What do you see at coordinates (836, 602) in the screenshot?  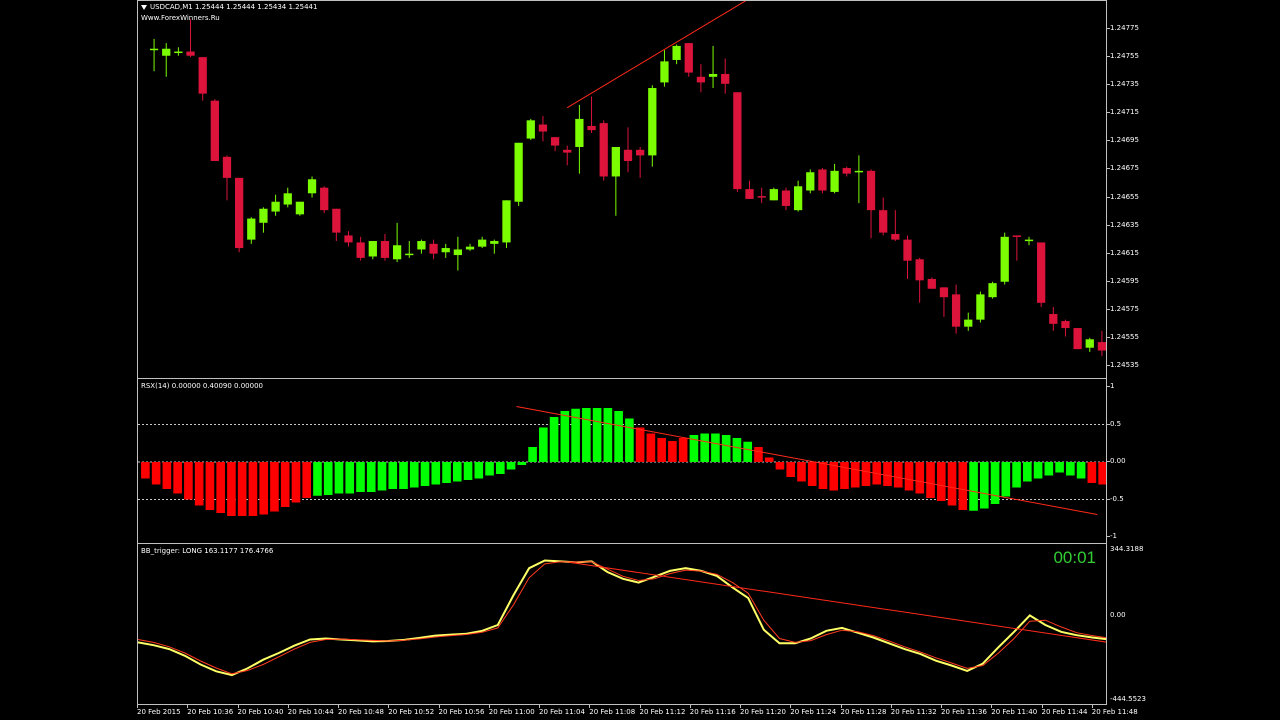 I see `bb-trendline` at bounding box center [836, 602].